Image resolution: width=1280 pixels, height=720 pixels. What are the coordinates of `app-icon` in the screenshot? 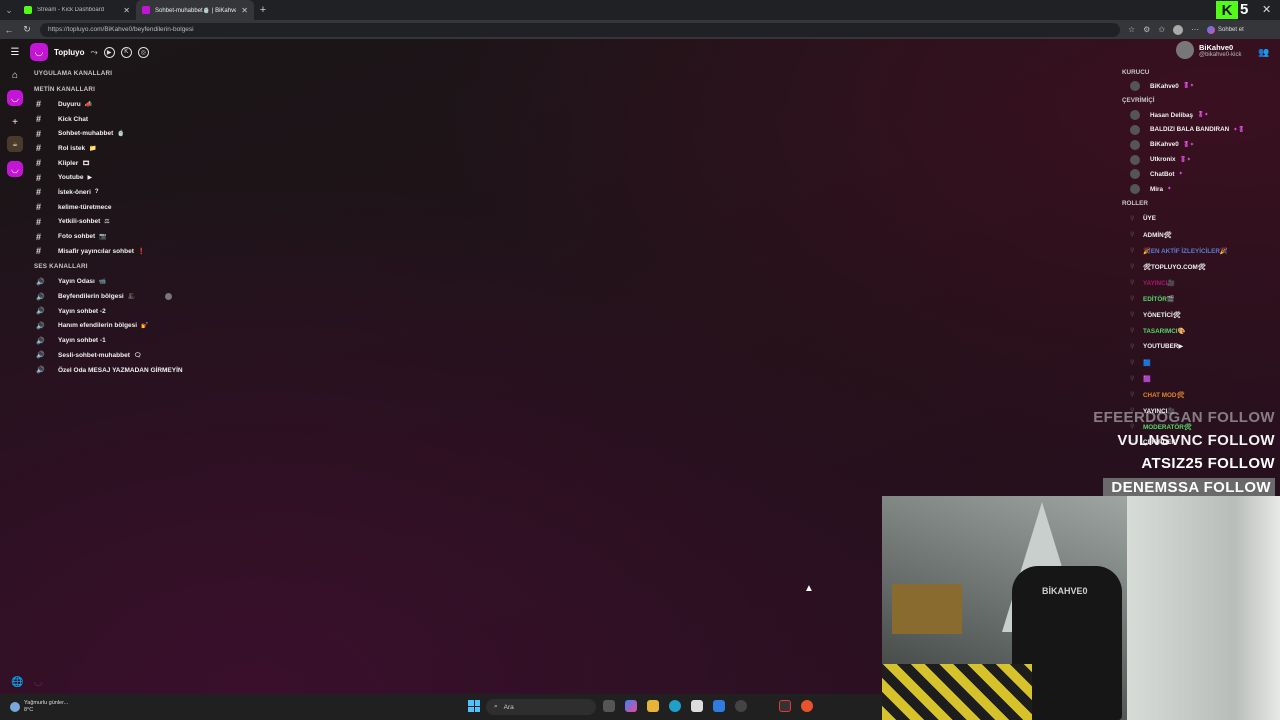 It's located at (785, 706).